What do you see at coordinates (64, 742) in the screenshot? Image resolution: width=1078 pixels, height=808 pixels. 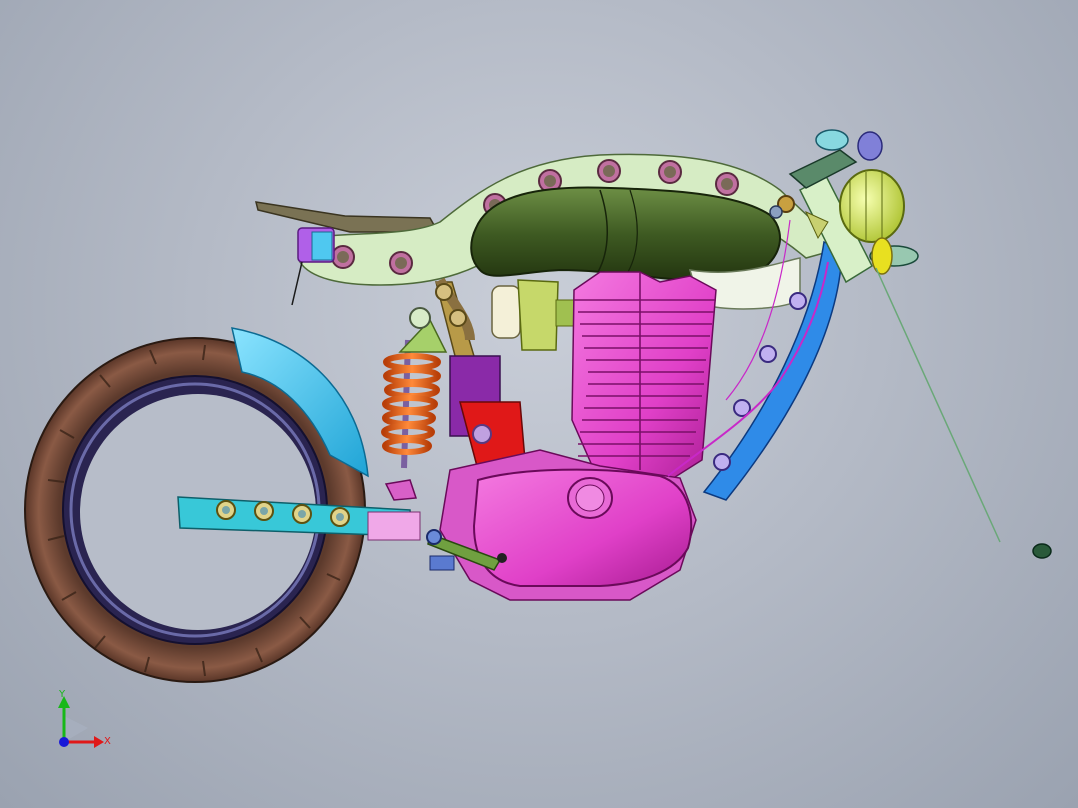 I see `triad-z-axis` at bounding box center [64, 742].